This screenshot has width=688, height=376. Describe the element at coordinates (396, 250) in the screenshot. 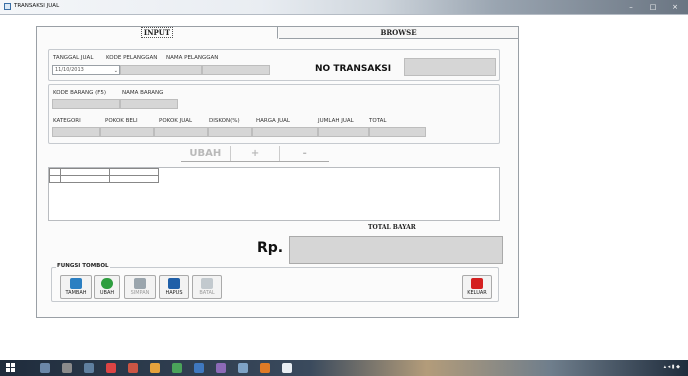

I see `total-bayar-field` at that location.